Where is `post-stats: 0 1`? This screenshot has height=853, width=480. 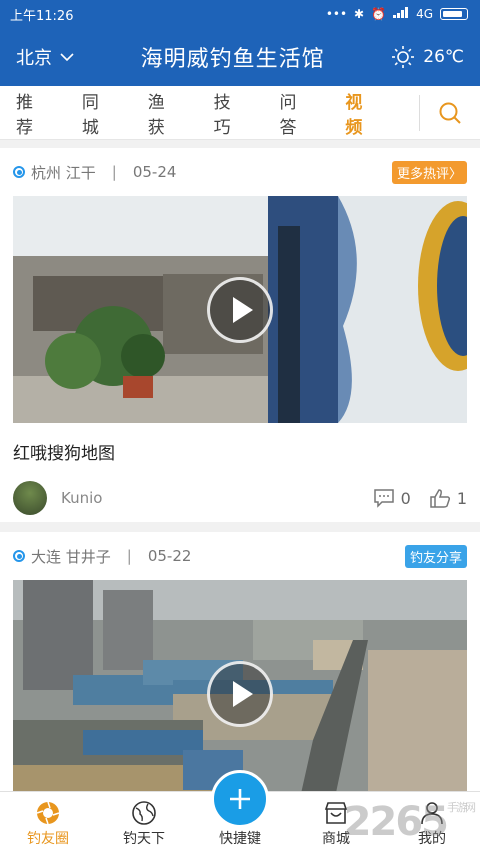
post-stats: 0 1 is located at coordinates (420, 498).